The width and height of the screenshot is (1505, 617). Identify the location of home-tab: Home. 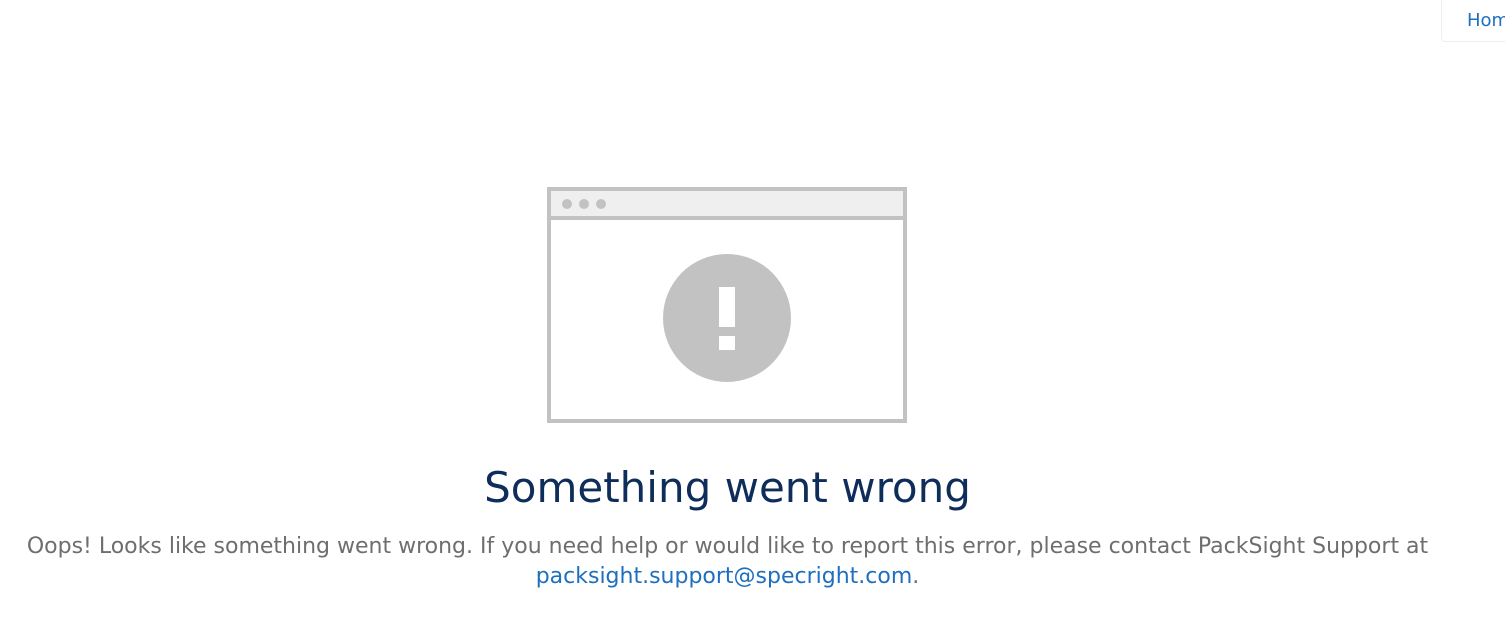
(1473, 21).